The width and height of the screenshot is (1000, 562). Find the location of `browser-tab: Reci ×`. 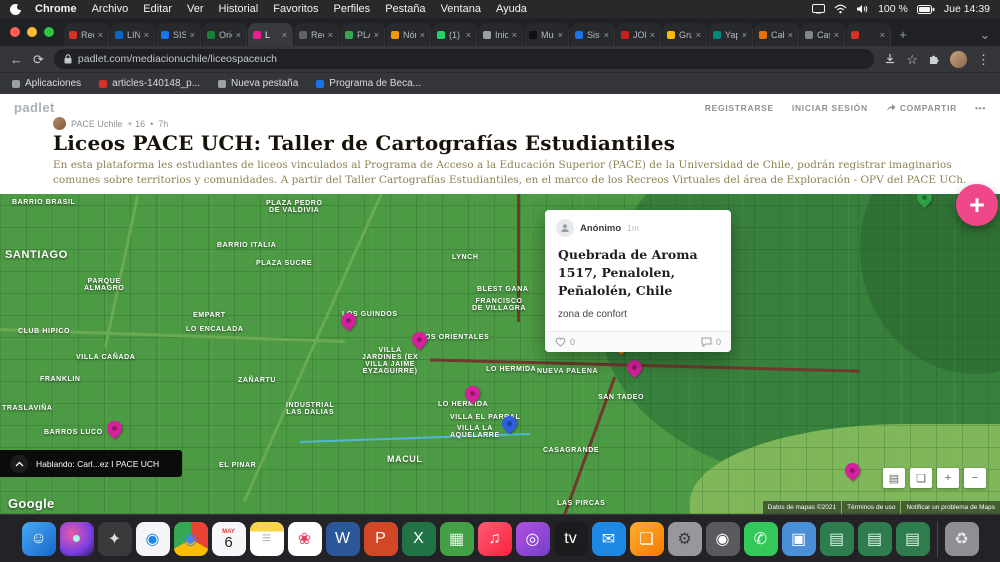

browser-tab: Reci × is located at coordinates (86, 34).